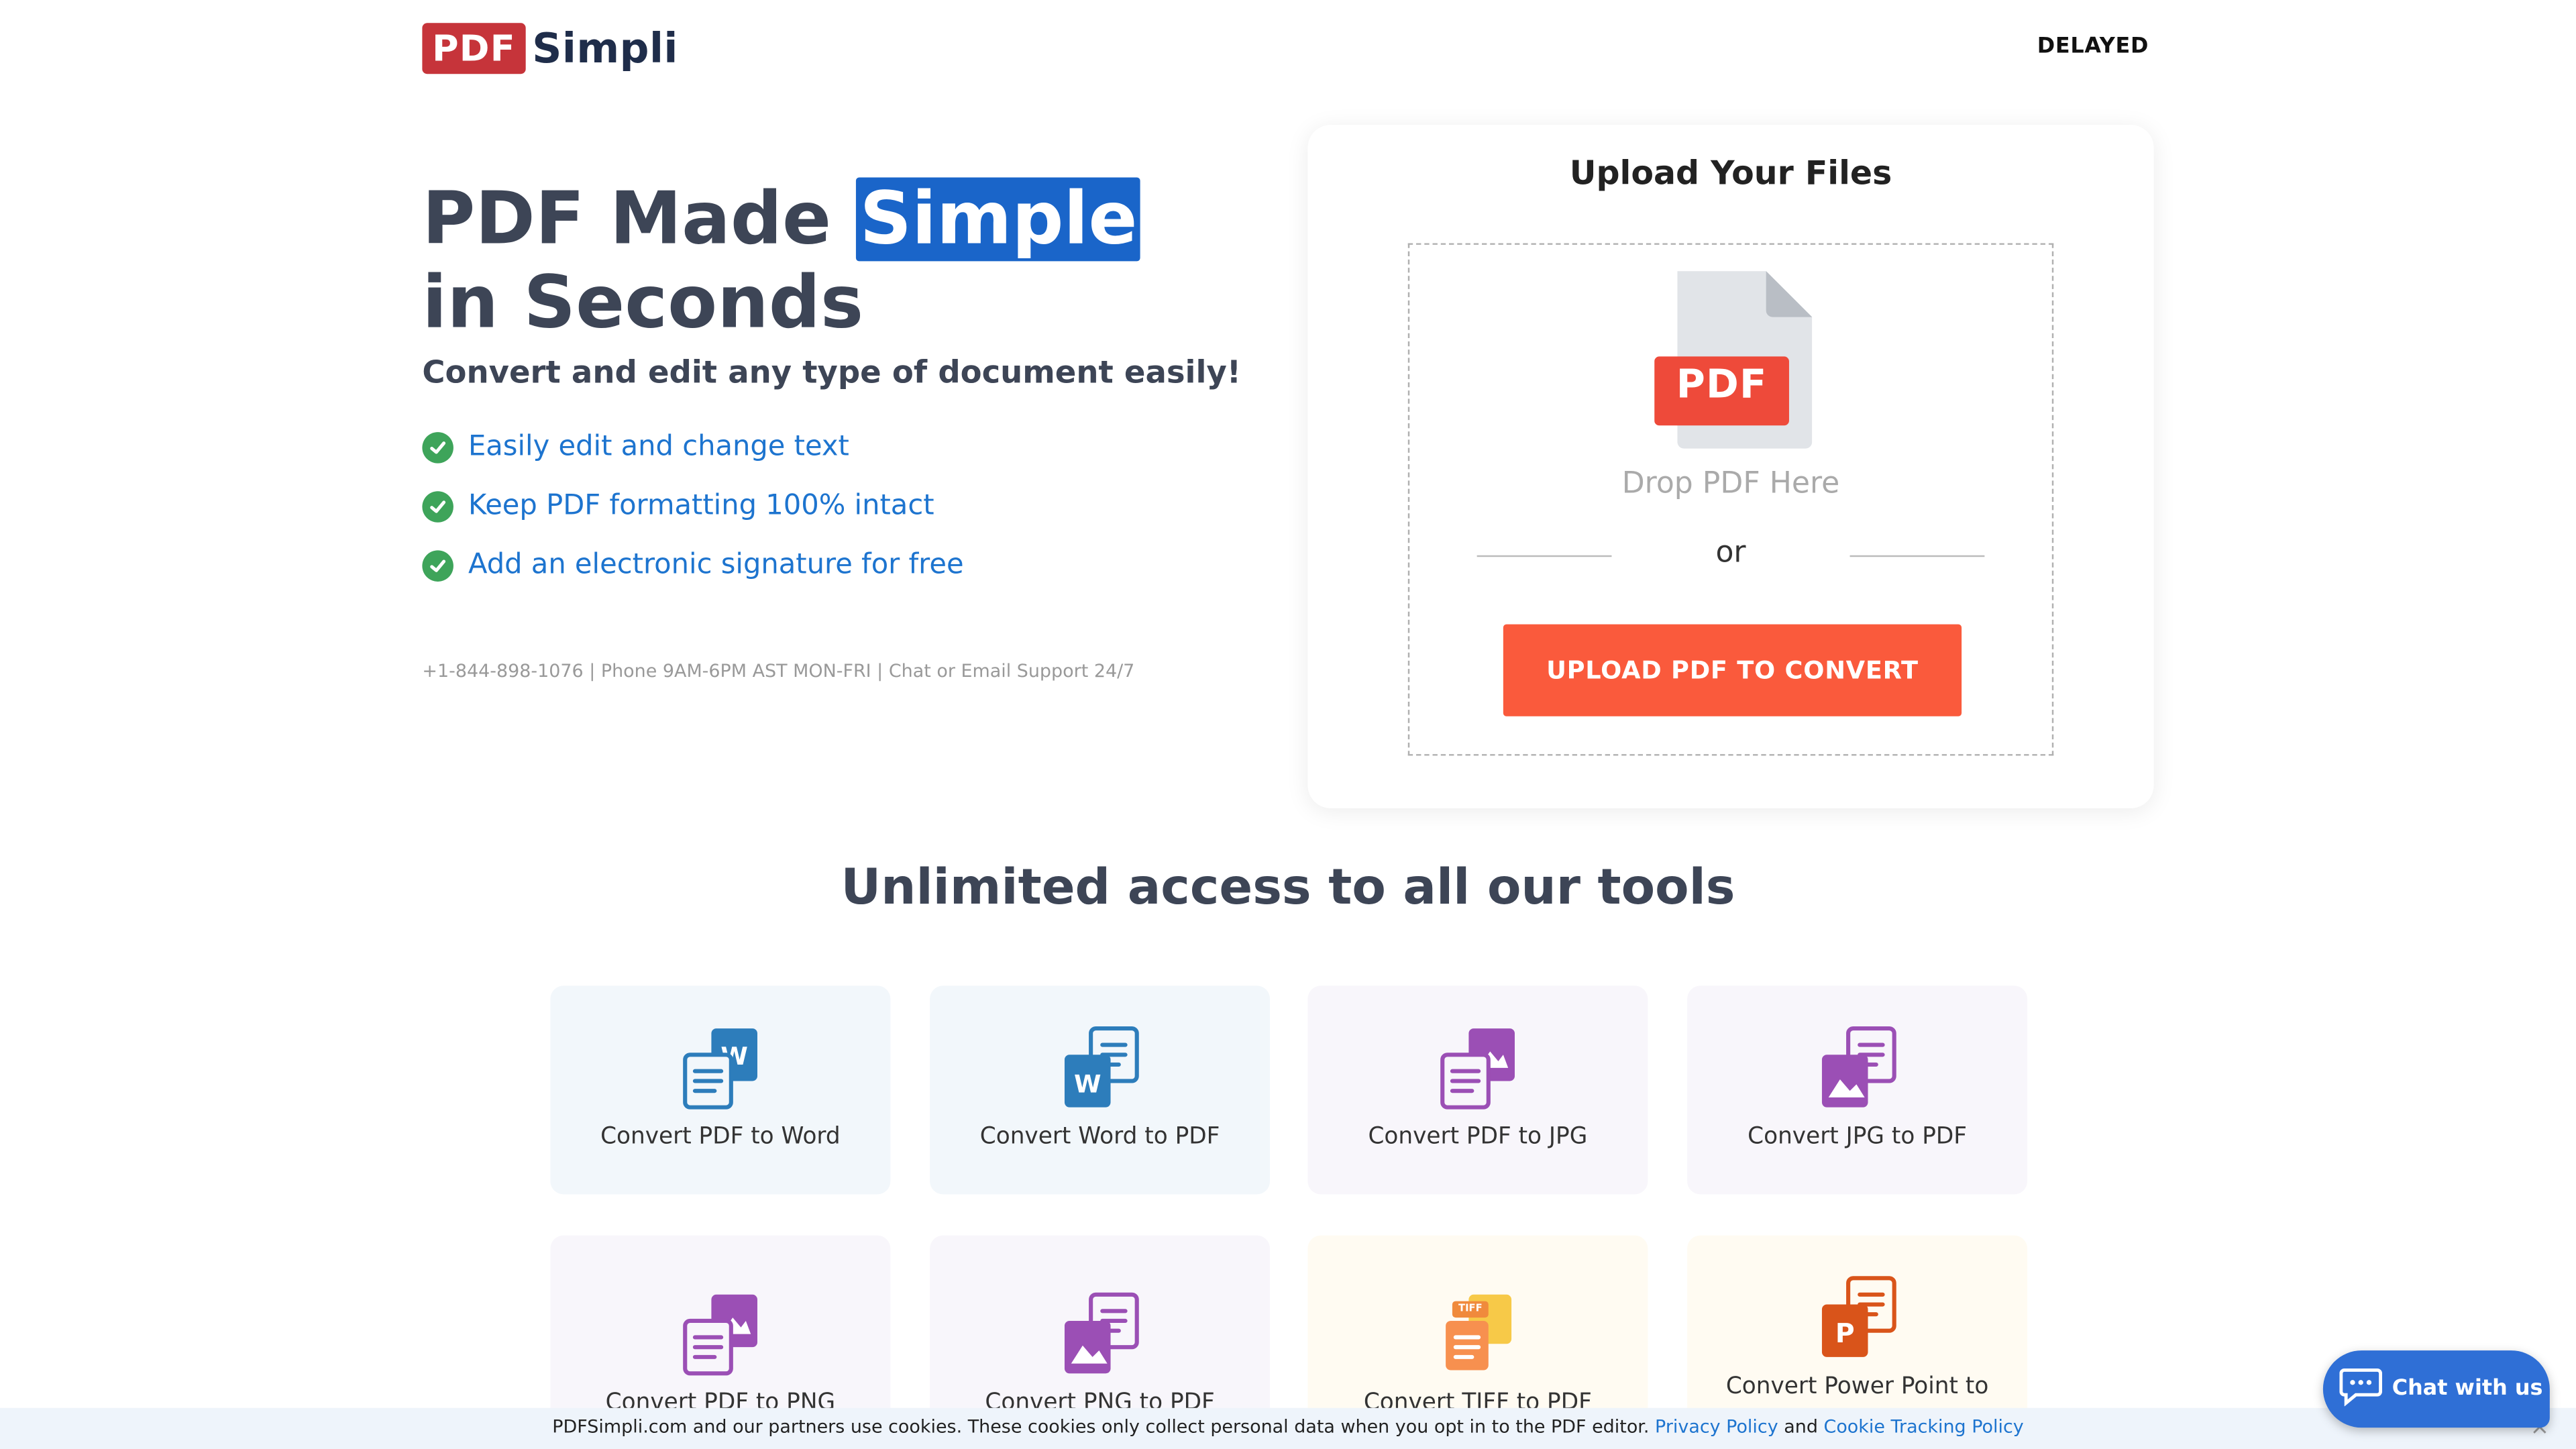  I want to click on divider-right, so click(1917, 556).